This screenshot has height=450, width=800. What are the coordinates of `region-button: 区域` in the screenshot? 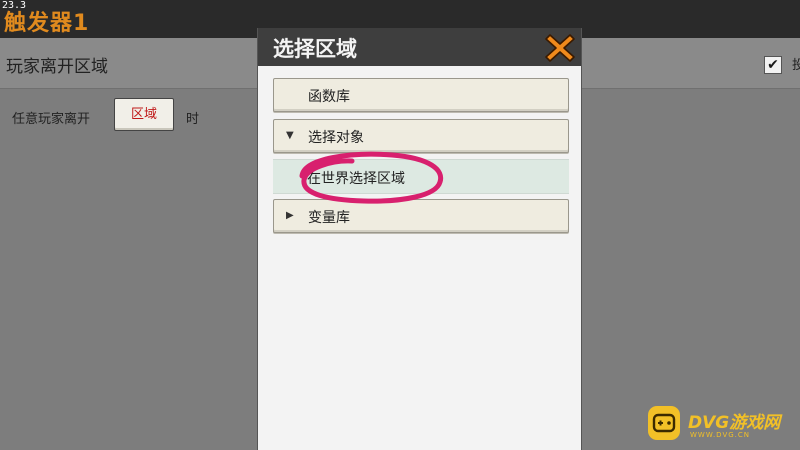 It's located at (144, 114).